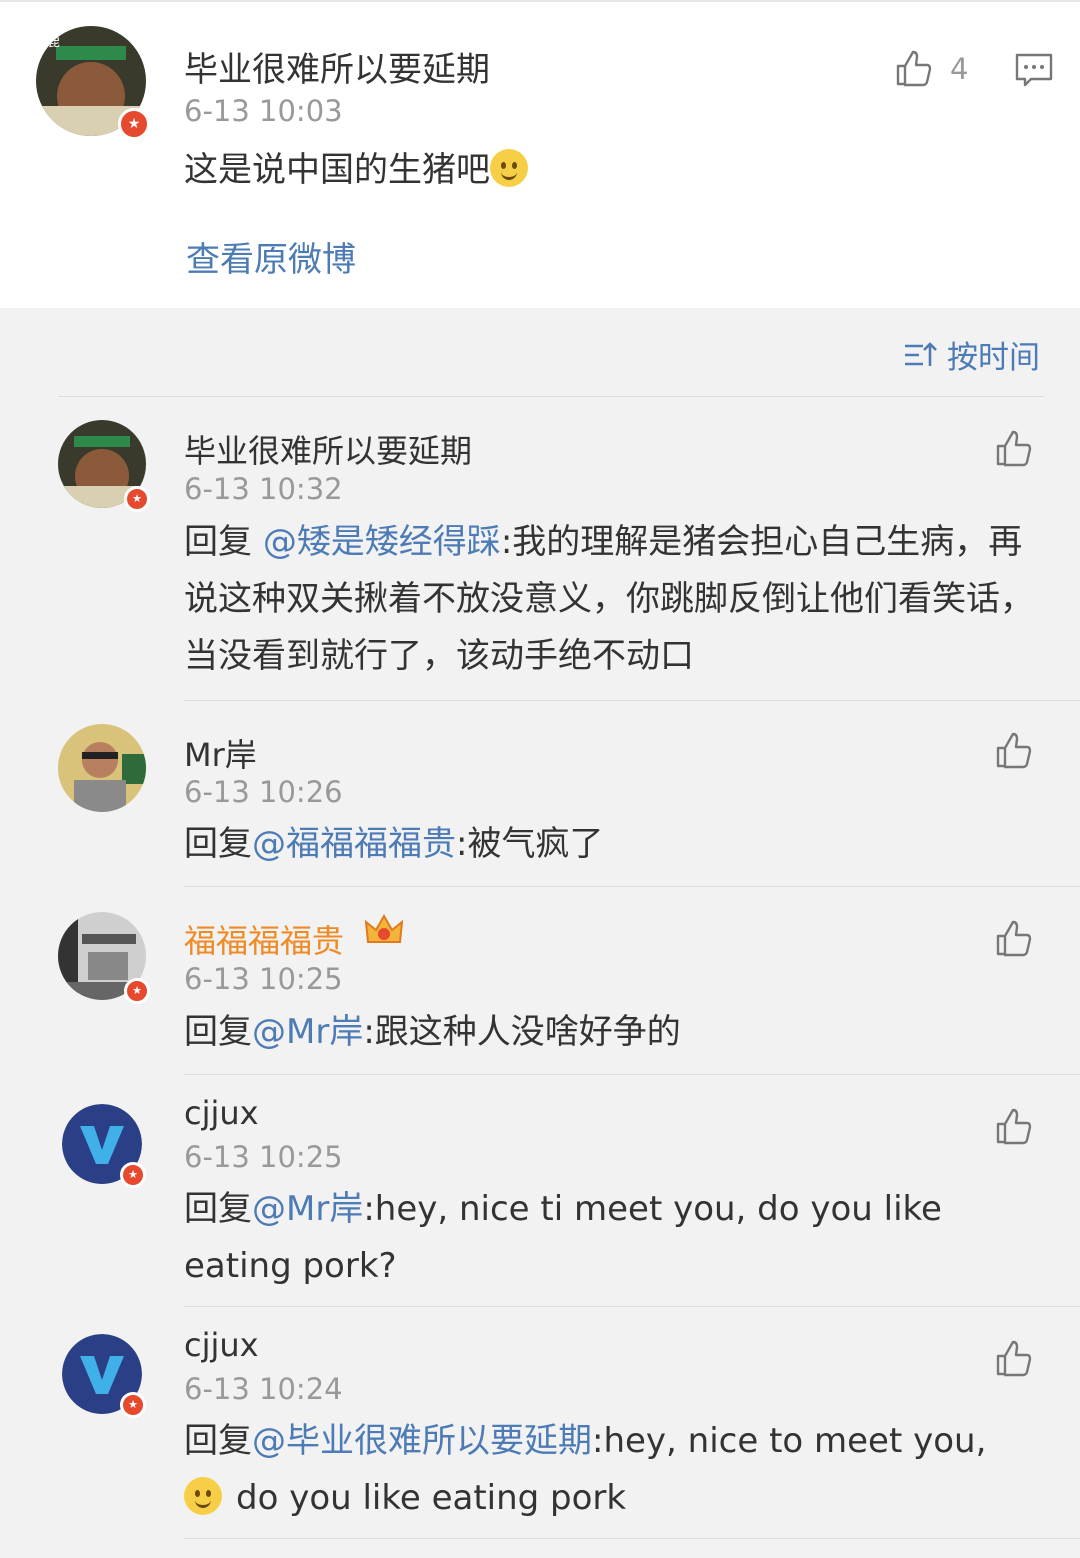 This screenshot has width=1080, height=1558. Describe the element at coordinates (53, 41) in the screenshot. I see `svg-text: 鹿` at that location.